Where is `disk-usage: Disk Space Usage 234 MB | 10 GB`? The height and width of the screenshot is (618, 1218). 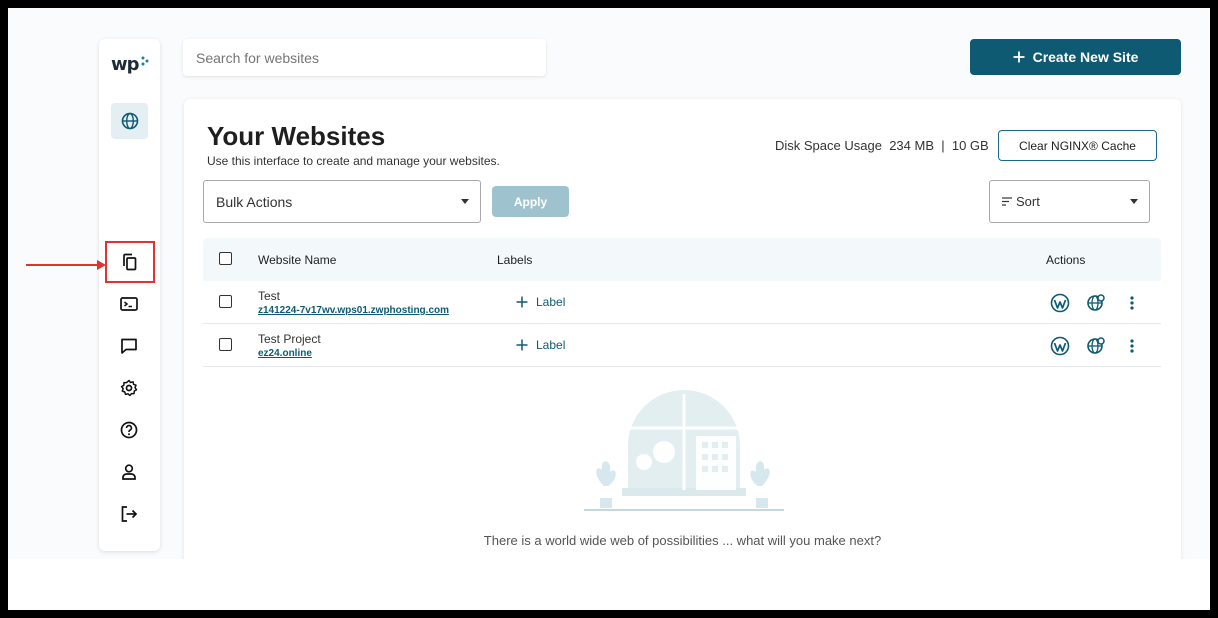
disk-usage: Disk Space Usage 234 MB | 10 GB is located at coordinates (882, 145).